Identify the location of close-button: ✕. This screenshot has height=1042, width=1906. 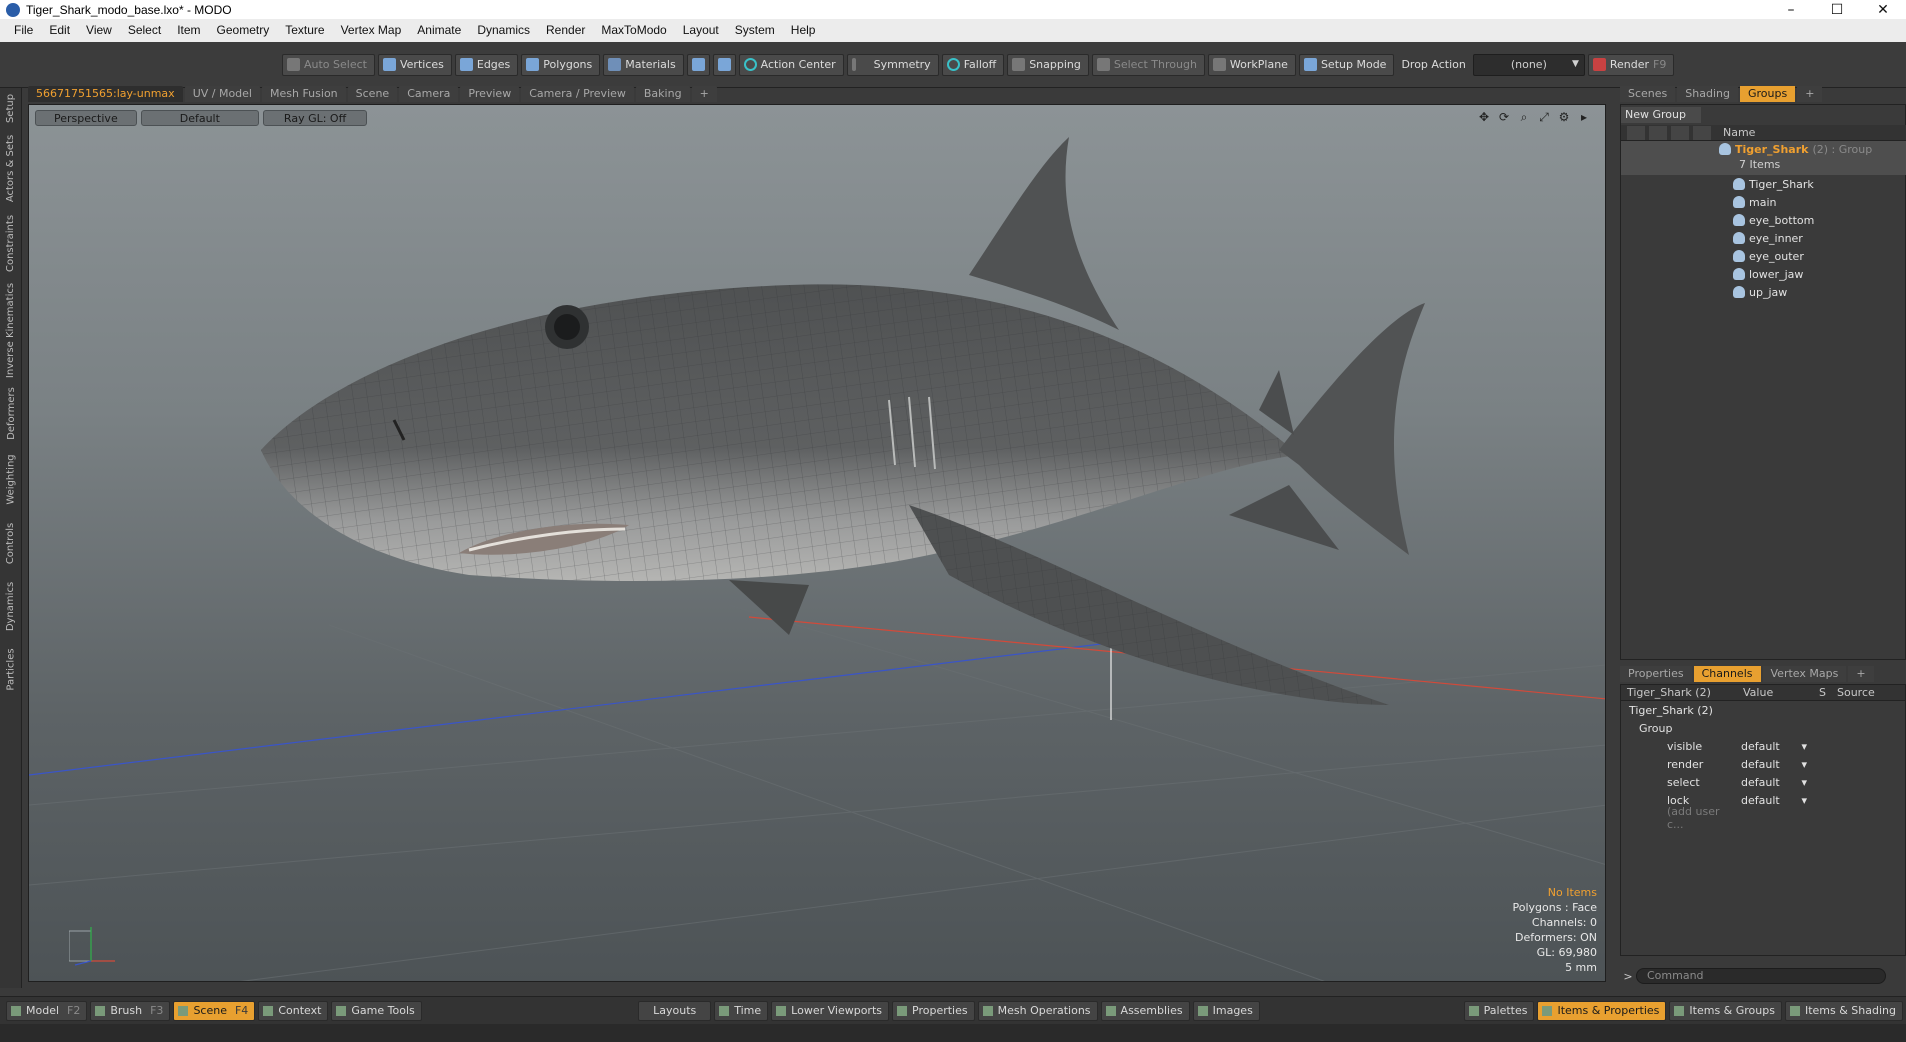
(1883, 9).